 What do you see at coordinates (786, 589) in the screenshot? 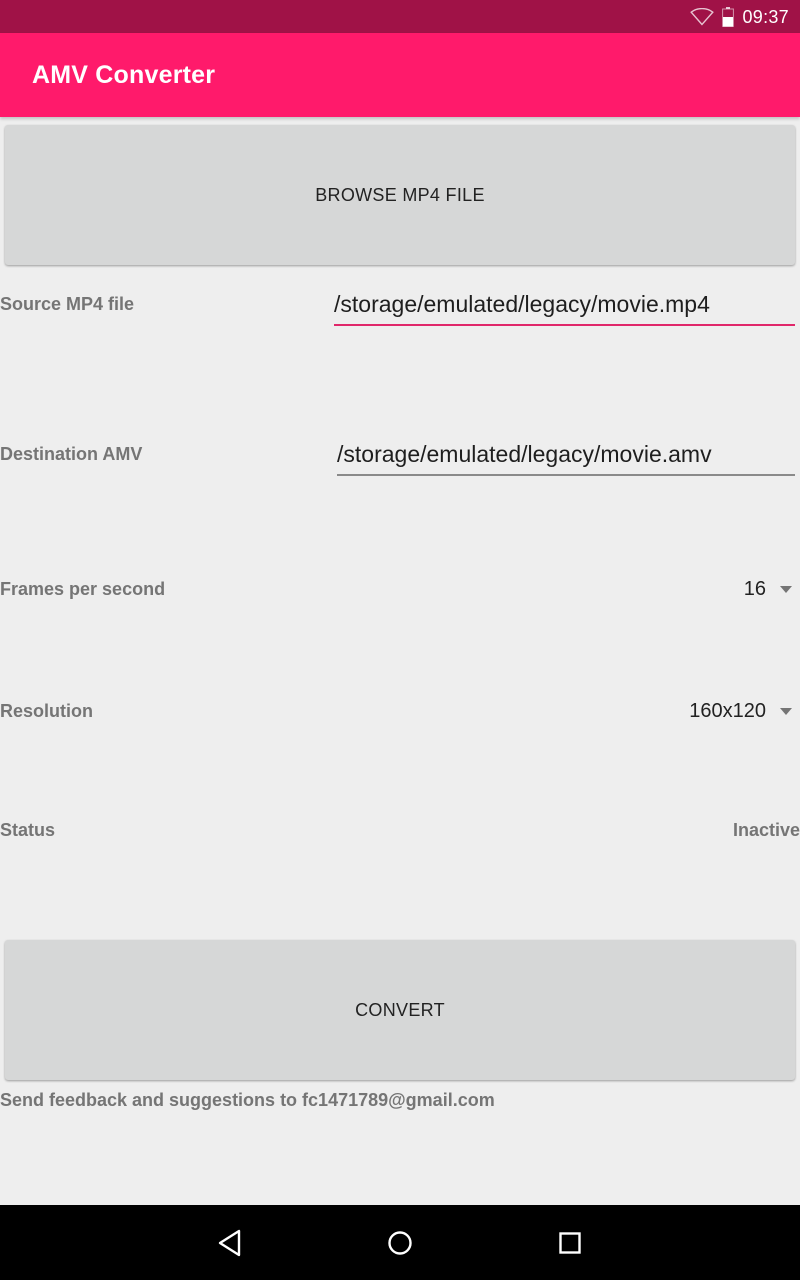
I see `fps-dropdown-icon` at bounding box center [786, 589].